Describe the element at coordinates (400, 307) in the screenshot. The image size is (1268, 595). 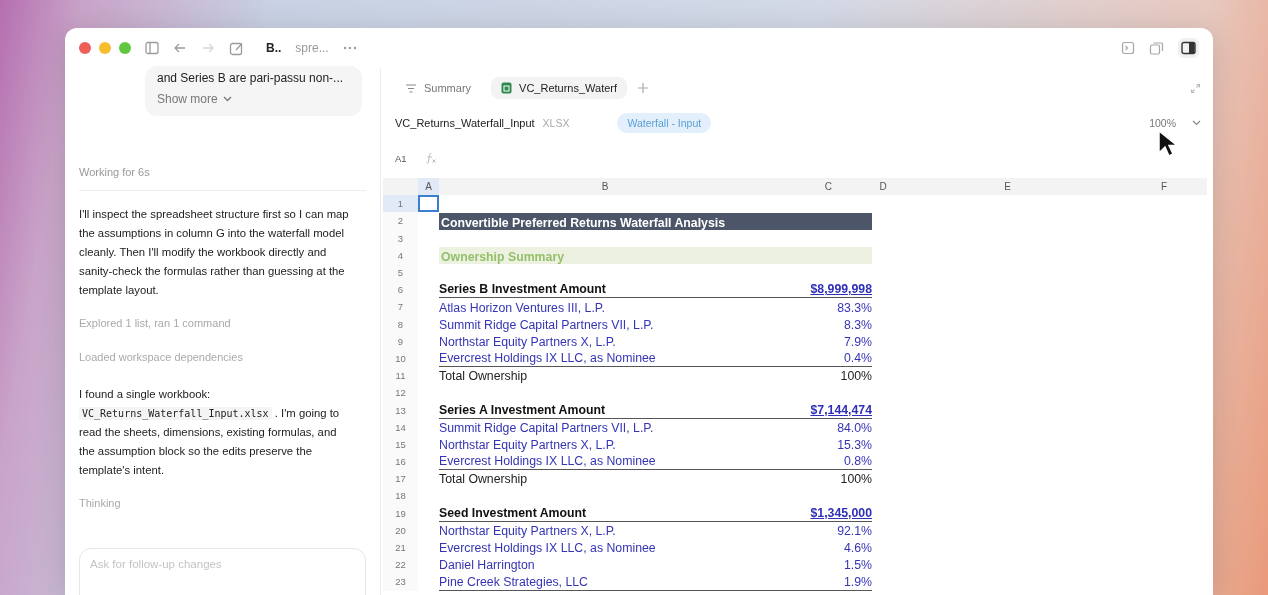
I see `row-number: 7` at that location.